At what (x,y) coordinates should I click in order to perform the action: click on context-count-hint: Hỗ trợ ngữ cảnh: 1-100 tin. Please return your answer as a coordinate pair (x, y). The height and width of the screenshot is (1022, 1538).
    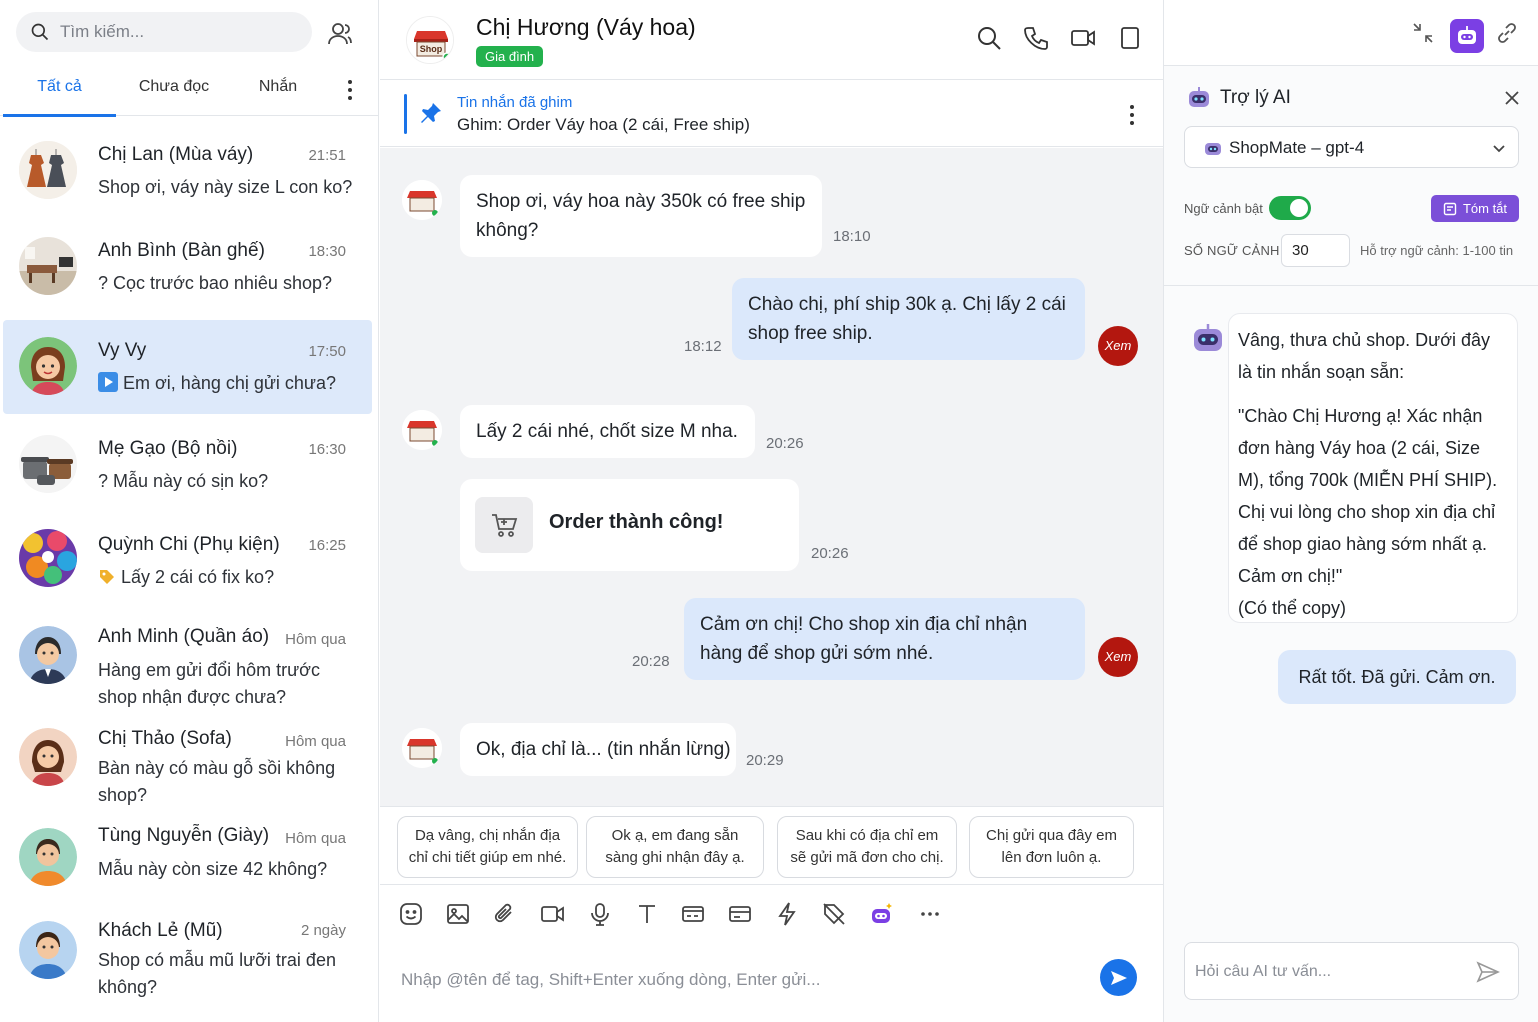
    Looking at the image, I should click on (1437, 250).